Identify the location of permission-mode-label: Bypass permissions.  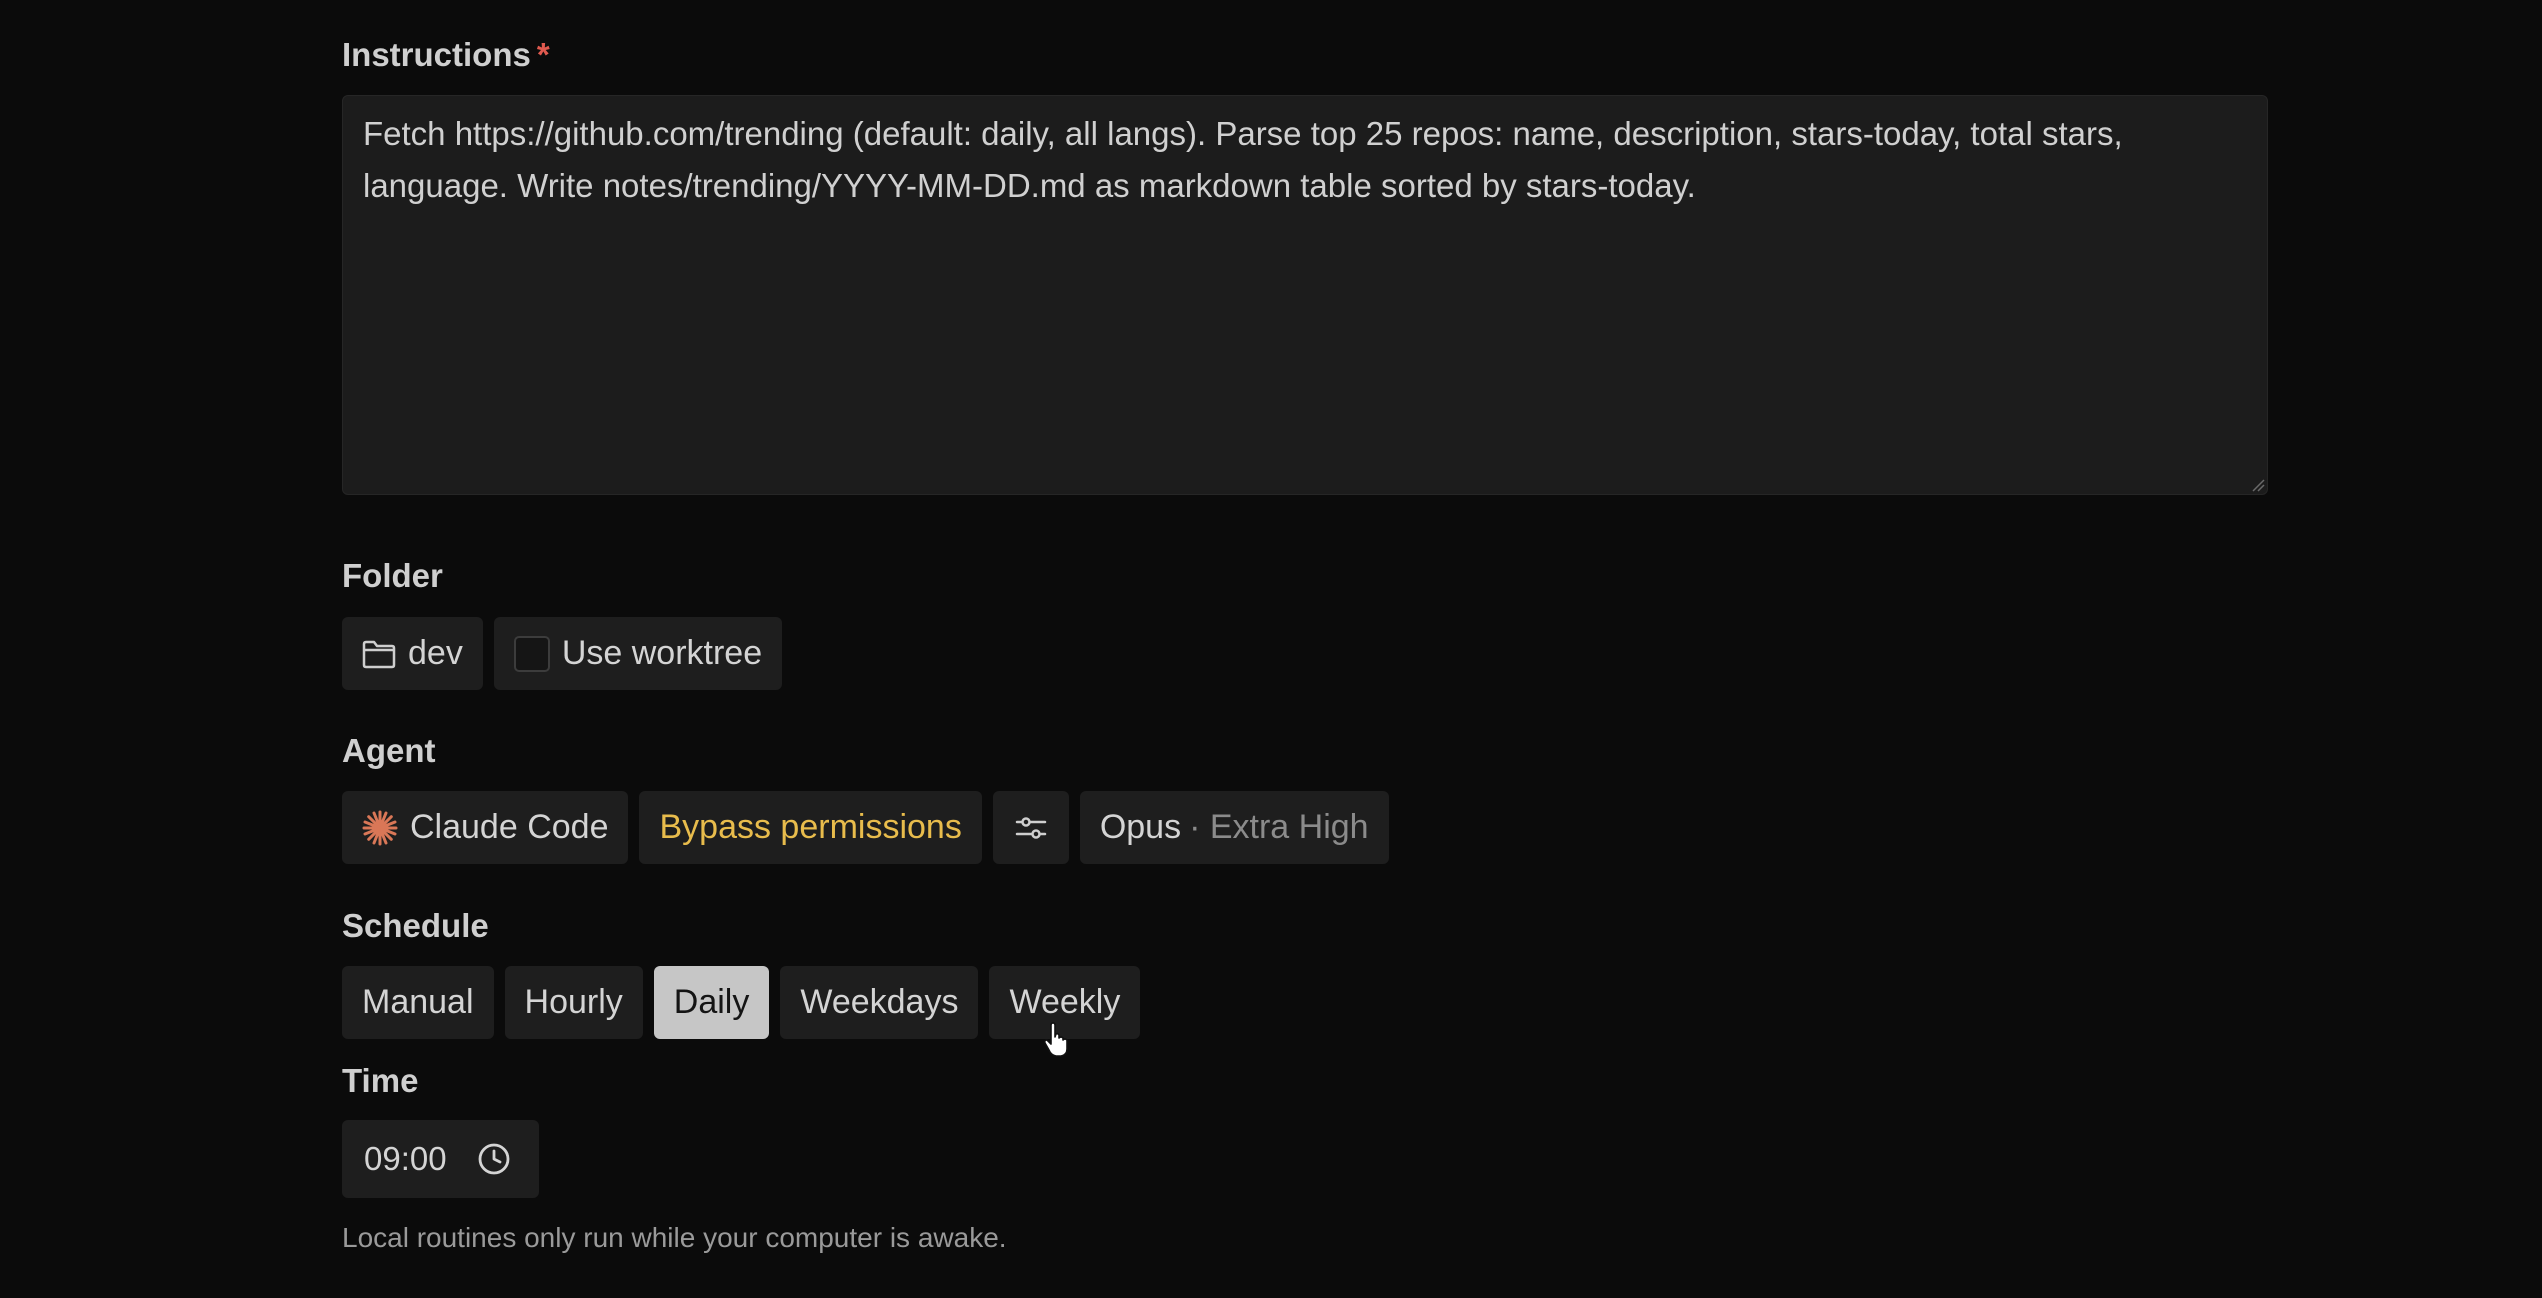
(810, 827).